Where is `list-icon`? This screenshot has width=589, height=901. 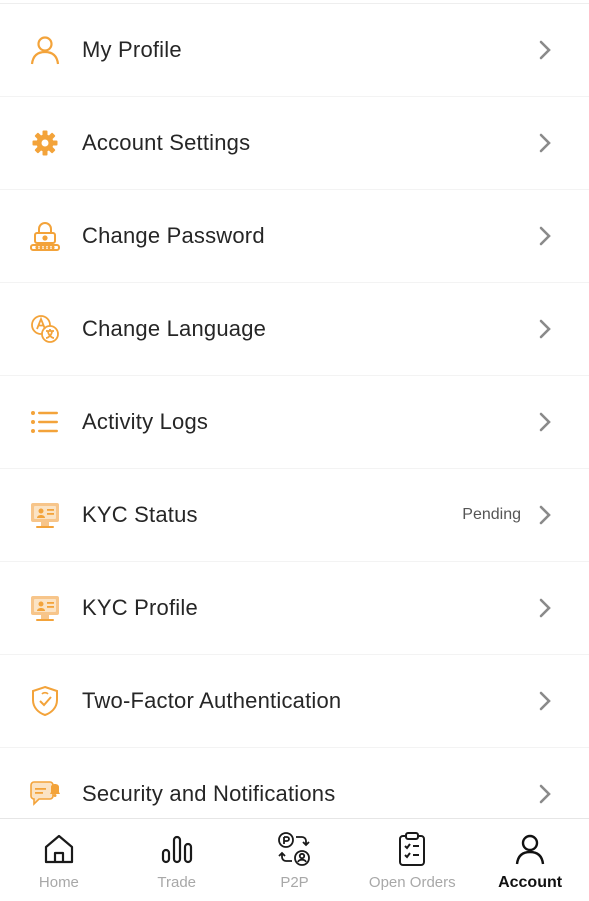
list-icon is located at coordinates (45, 422).